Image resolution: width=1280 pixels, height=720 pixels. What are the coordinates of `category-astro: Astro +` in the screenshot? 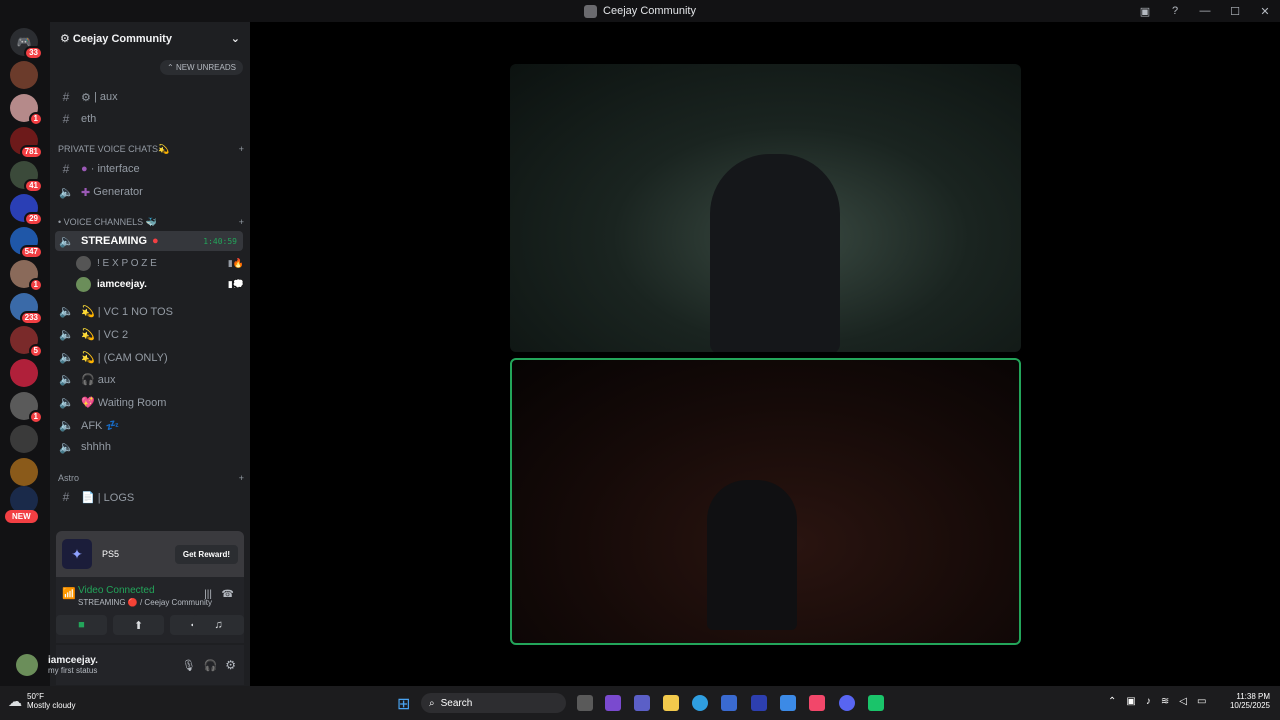 It's located at (151, 478).